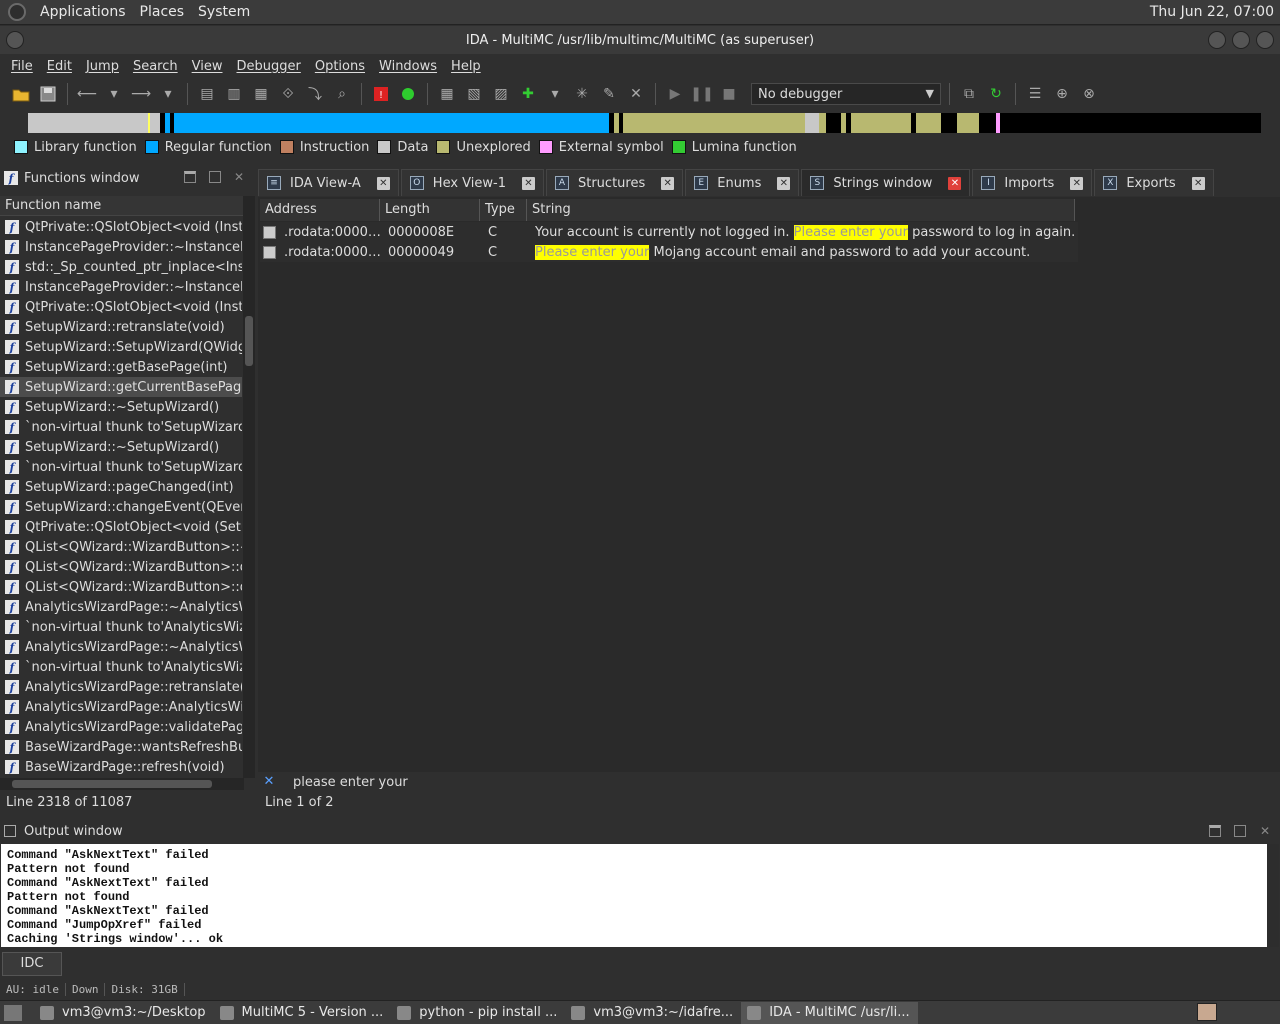 The width and height of the screenshot is (1280, 1024). Describe the element at coordinates (21, 94) in the screenshot. I see `open-folder-icon` at that location.